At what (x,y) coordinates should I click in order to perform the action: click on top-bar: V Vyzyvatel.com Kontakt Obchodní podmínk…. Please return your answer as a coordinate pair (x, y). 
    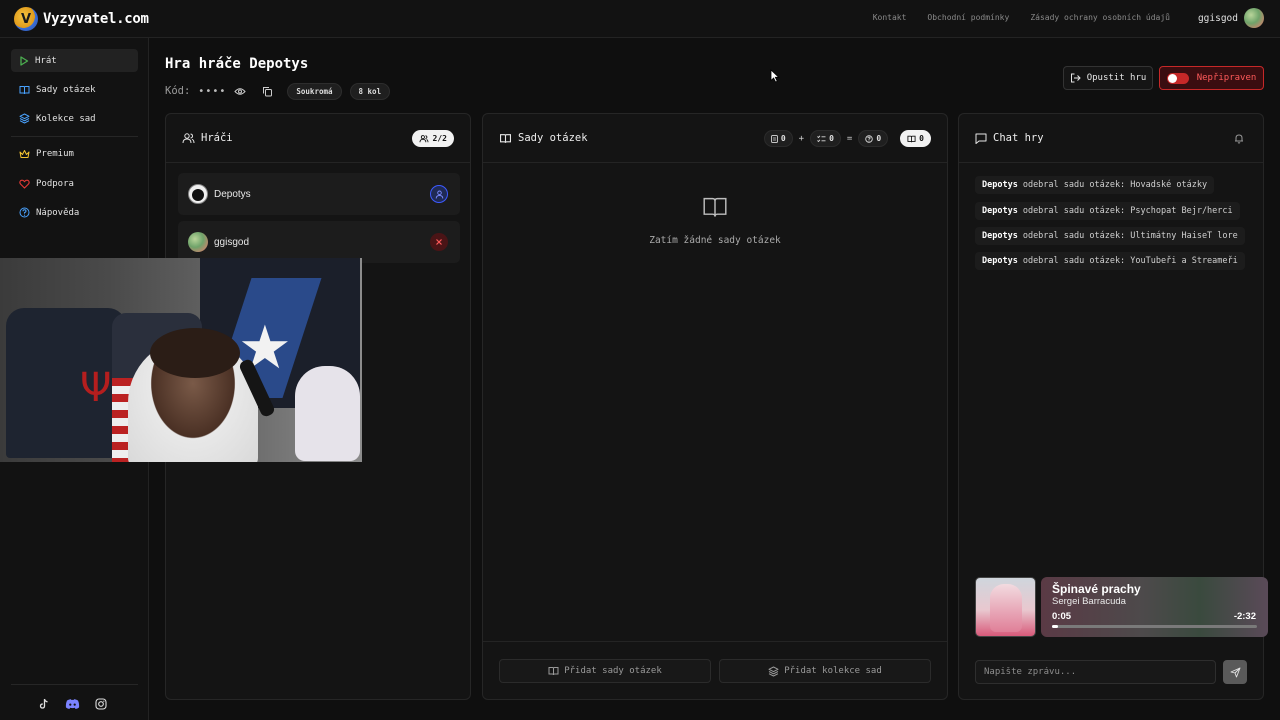
    Looking at the image, I should click on (640, 19).